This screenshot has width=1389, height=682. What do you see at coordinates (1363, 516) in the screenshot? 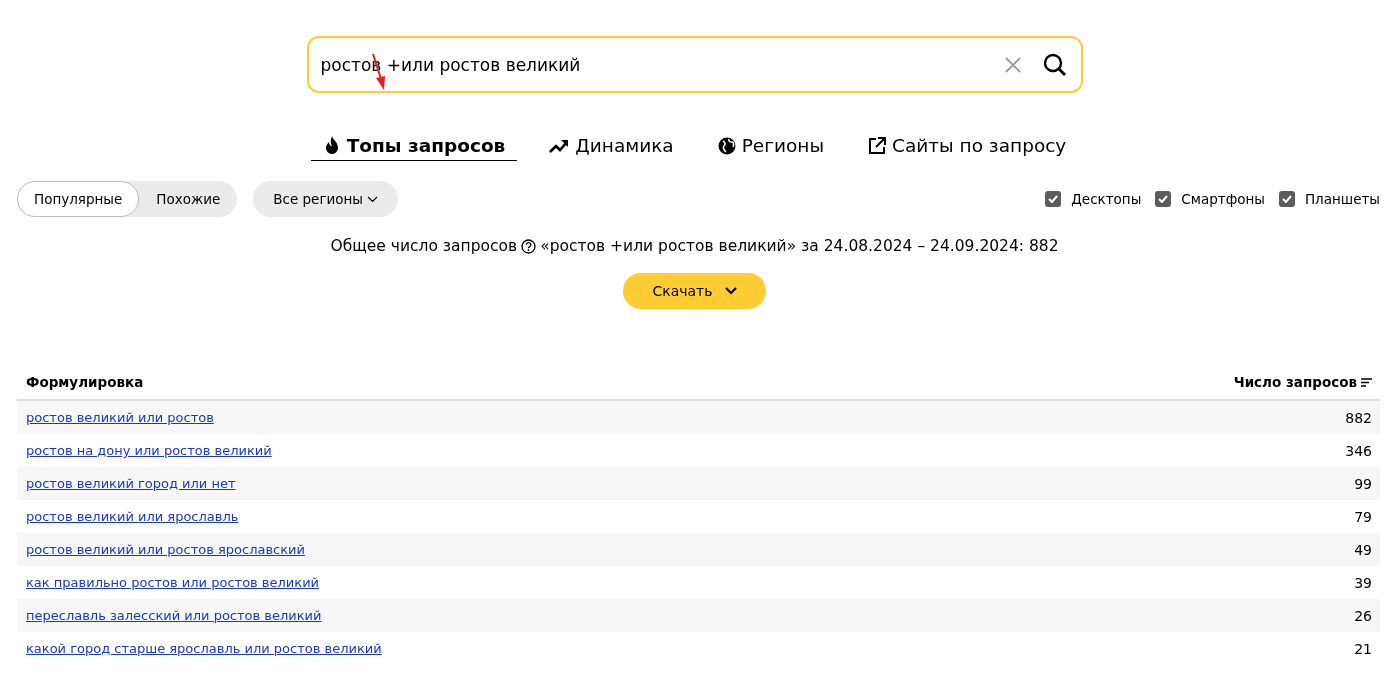
I see `count-cell: 79` at bounding box center [1363, 516].